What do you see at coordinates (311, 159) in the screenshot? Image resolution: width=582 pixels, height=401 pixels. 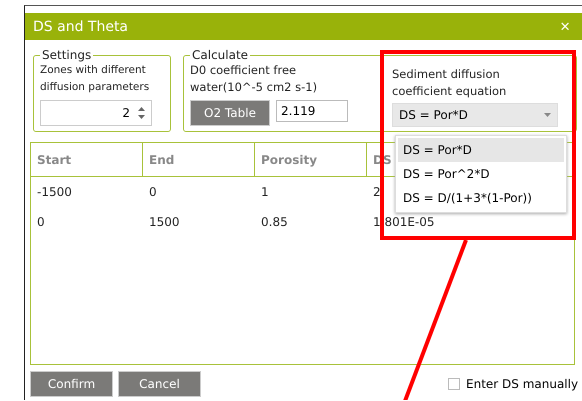 I see `column-header: Porosity` at bounding box center [311, 159].